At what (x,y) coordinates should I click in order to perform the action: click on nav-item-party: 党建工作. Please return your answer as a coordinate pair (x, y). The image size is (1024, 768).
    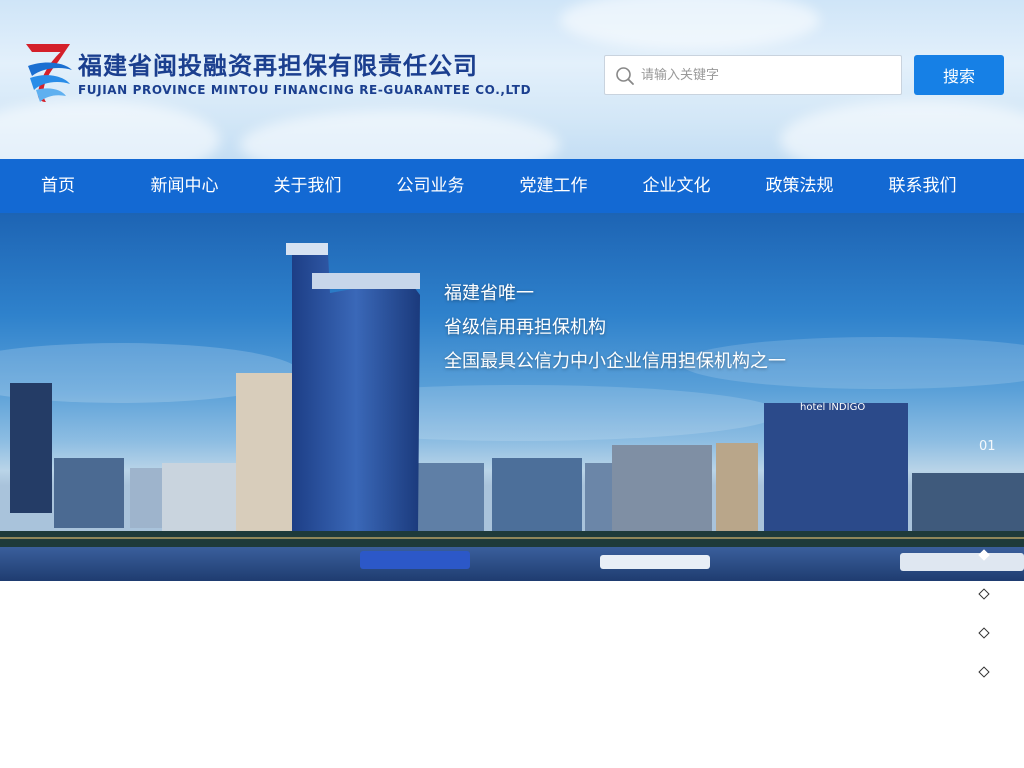
    Looking at the image, I should click on (553, 186).